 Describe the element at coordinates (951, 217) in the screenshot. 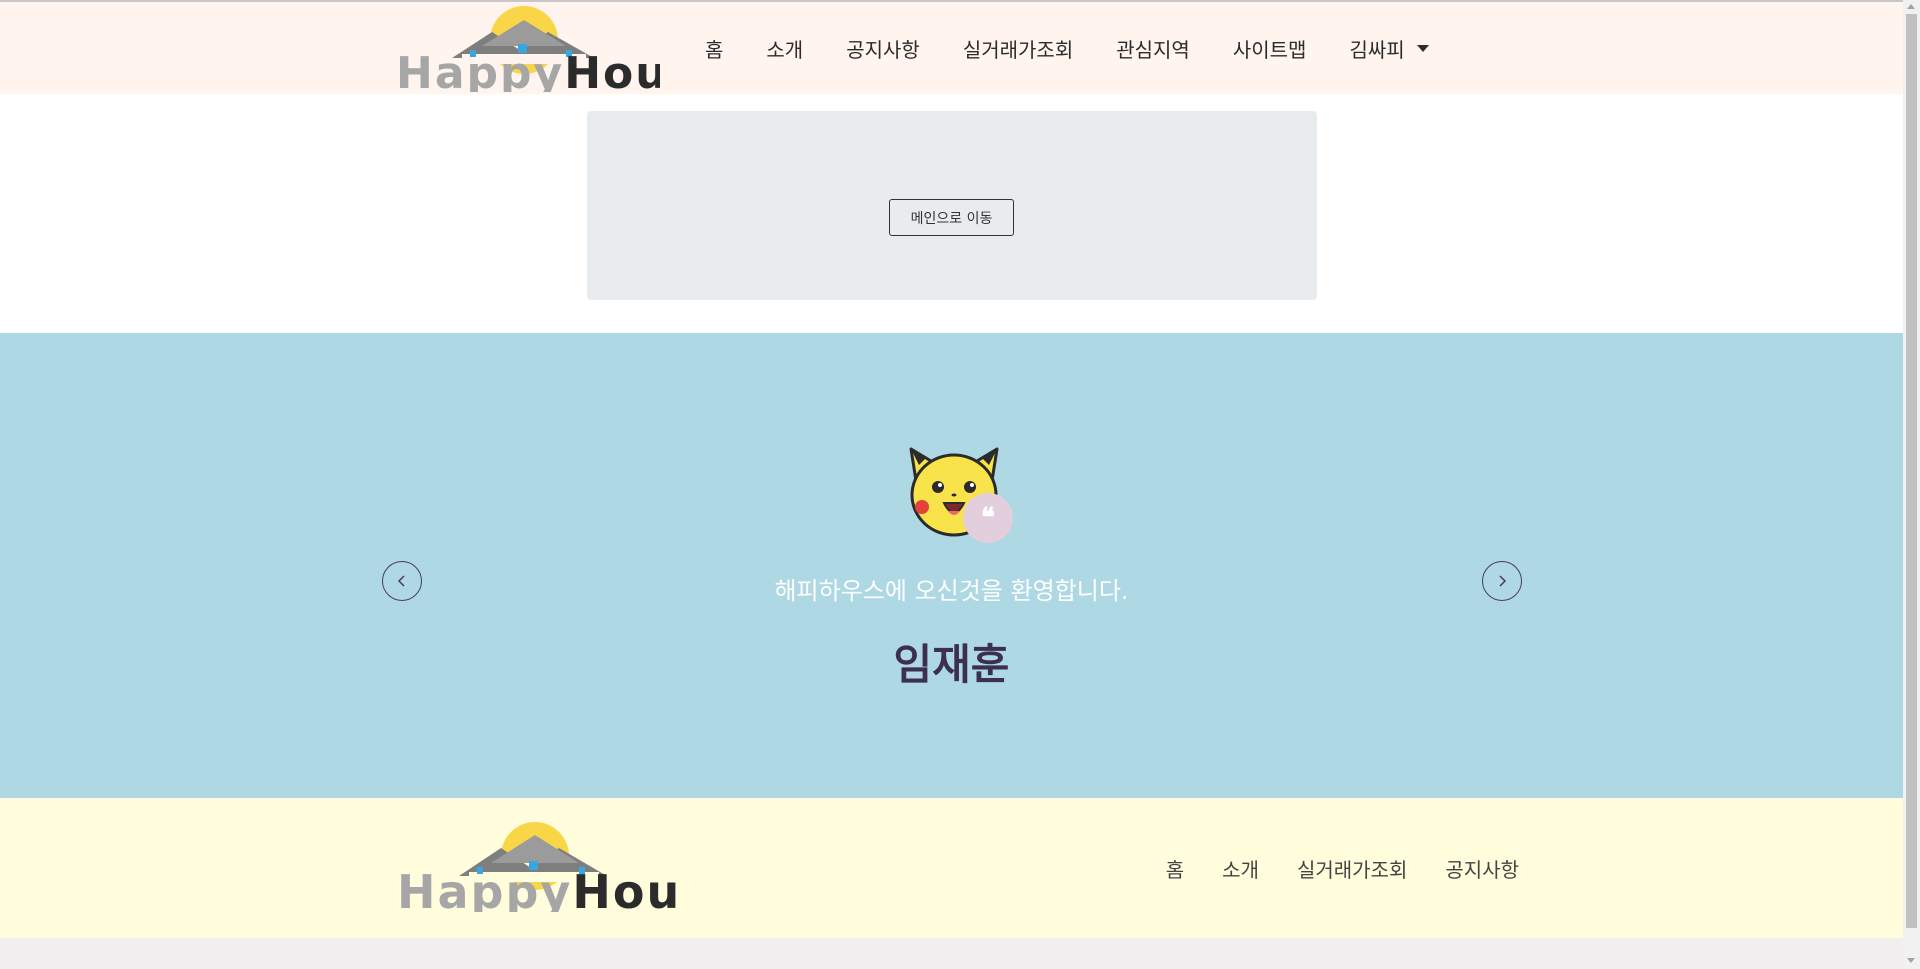

I see `go-main-button: 메인으로 이동` at that location.